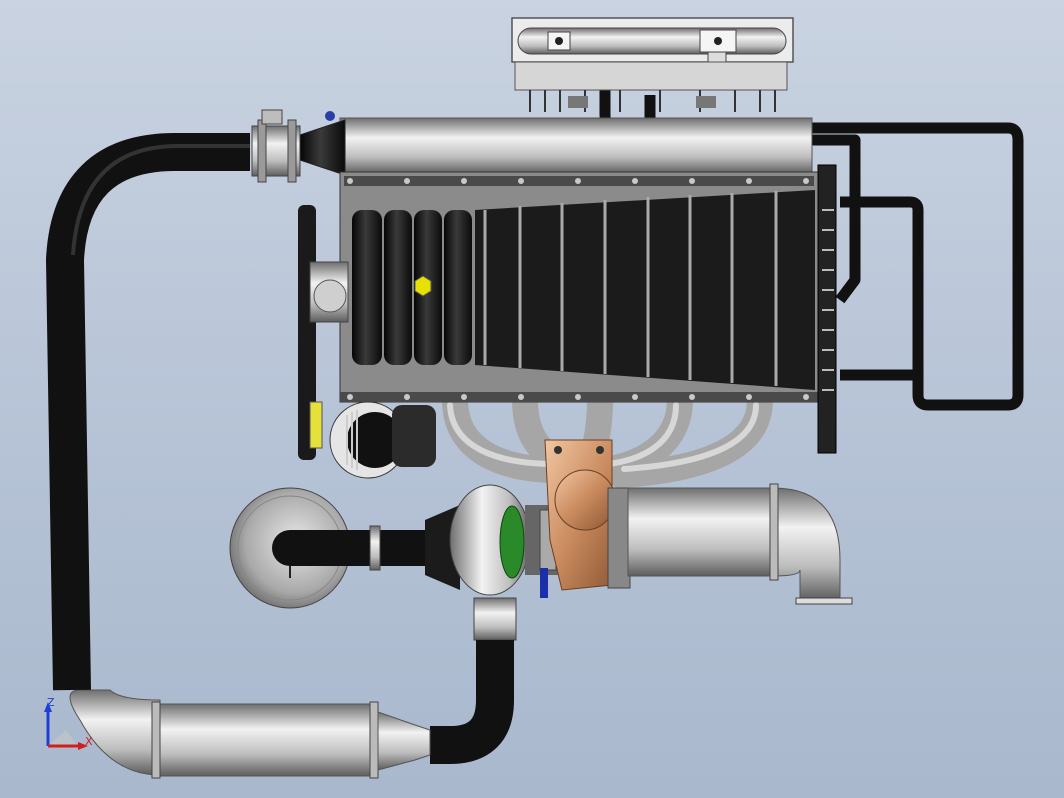  I want to click on flywheel, so click(827, 309).